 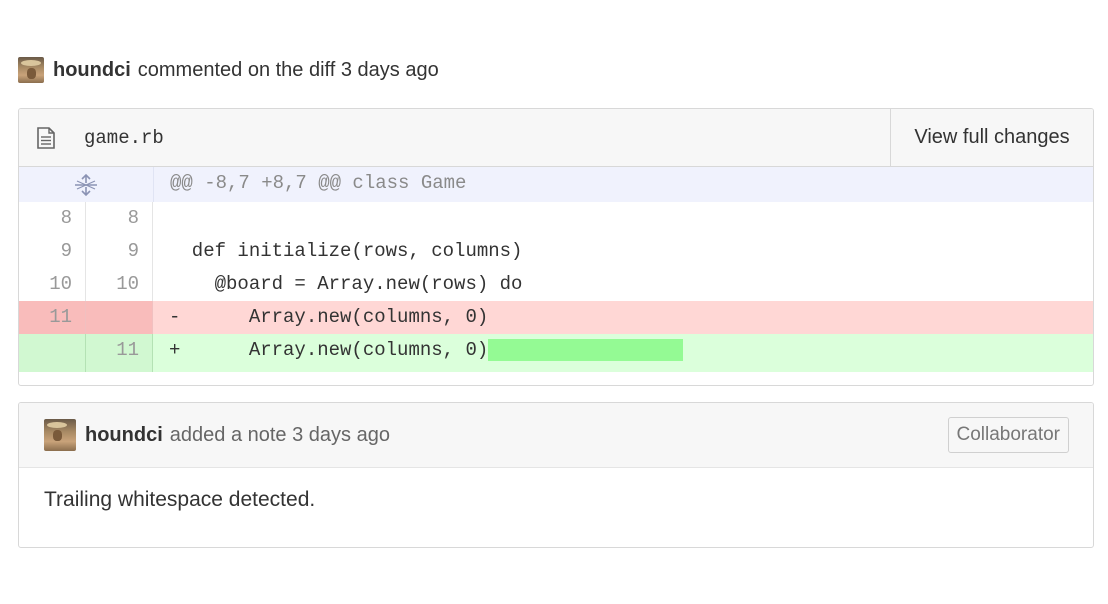 I want to click on new-line-number: 8, so click(x=119, y=218).